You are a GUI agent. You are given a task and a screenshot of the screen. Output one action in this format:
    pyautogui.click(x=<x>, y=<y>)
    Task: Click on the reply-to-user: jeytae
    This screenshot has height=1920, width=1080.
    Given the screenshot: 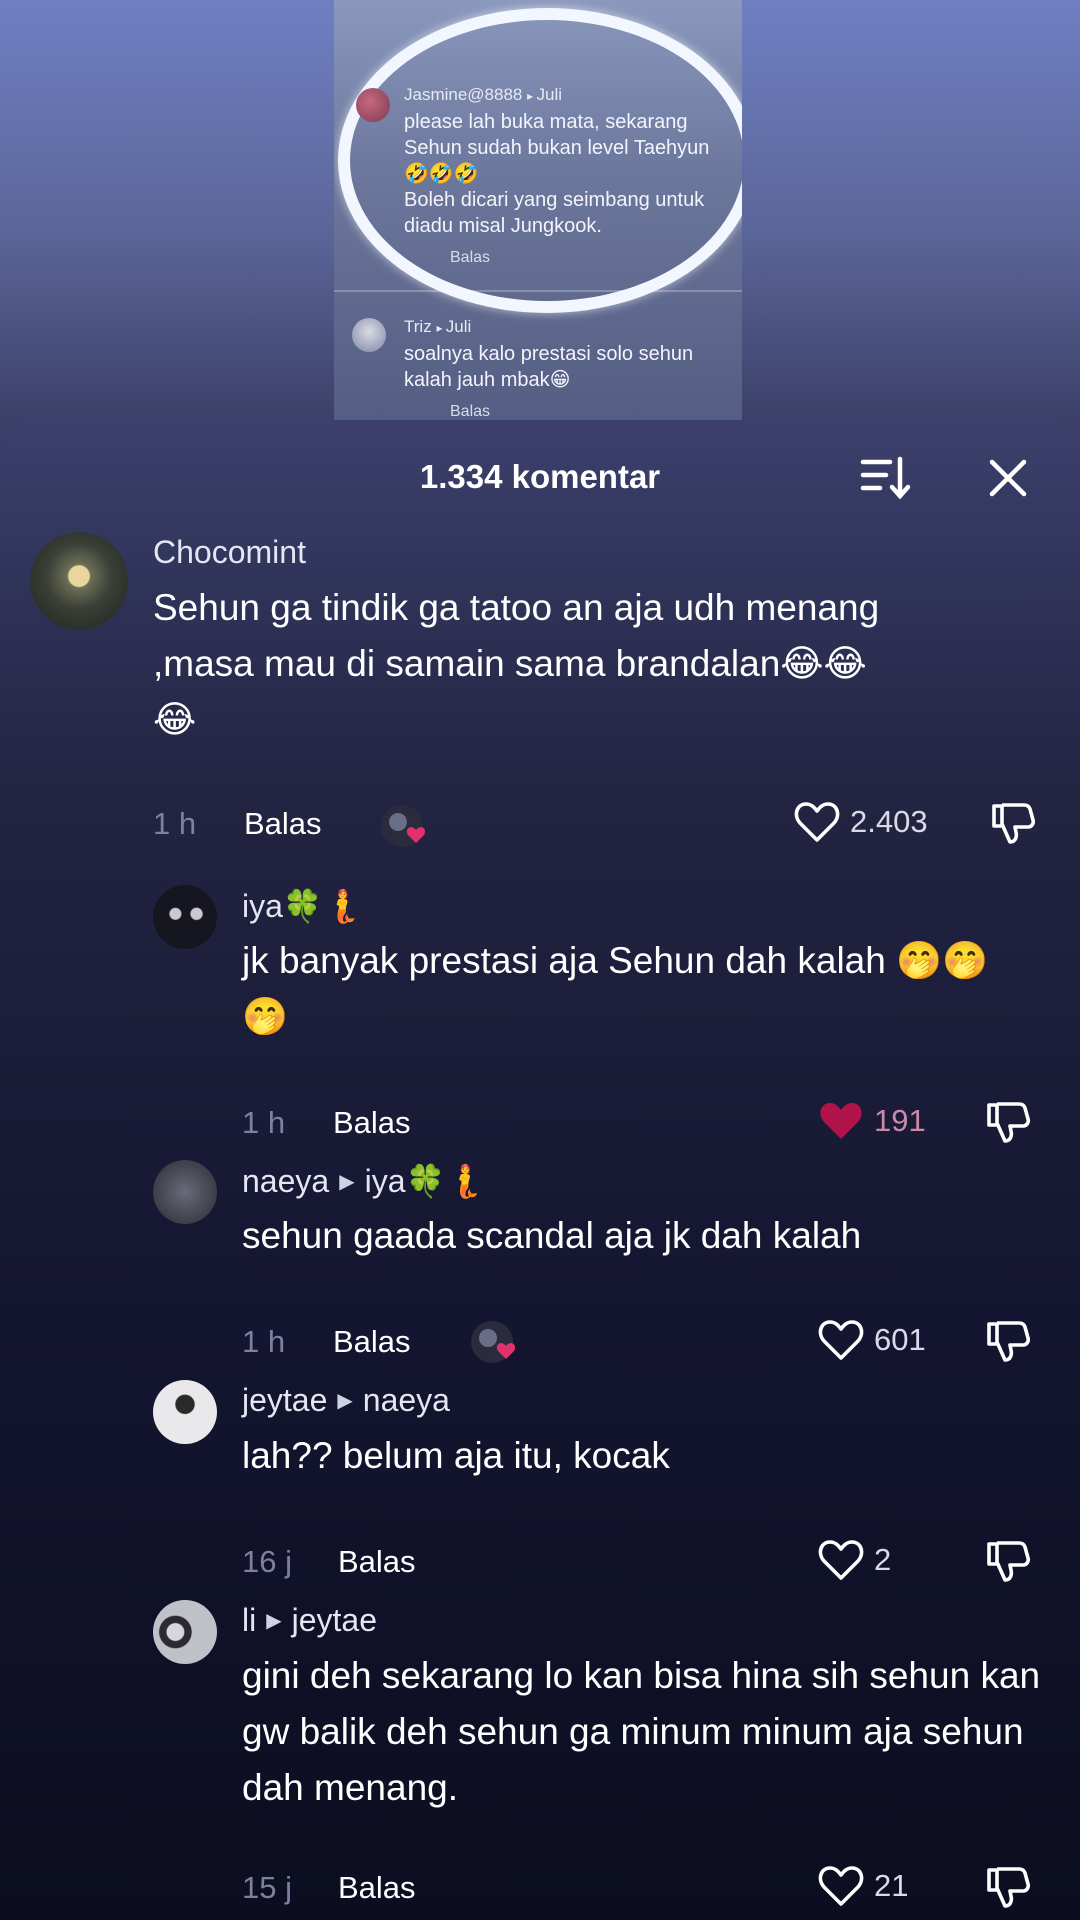 What is the action you would take?
    pyautogui.click(x=334, y=1620)
    